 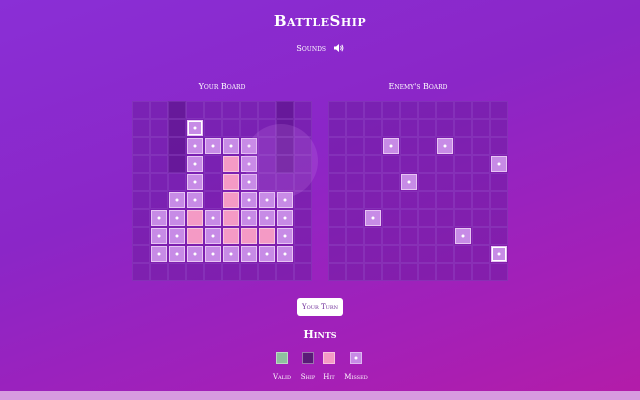 What do you see at coordinates (320, 307) in the screenshot?
I see `your-turn-button: Your Turn` at bounding box center [320, 307].